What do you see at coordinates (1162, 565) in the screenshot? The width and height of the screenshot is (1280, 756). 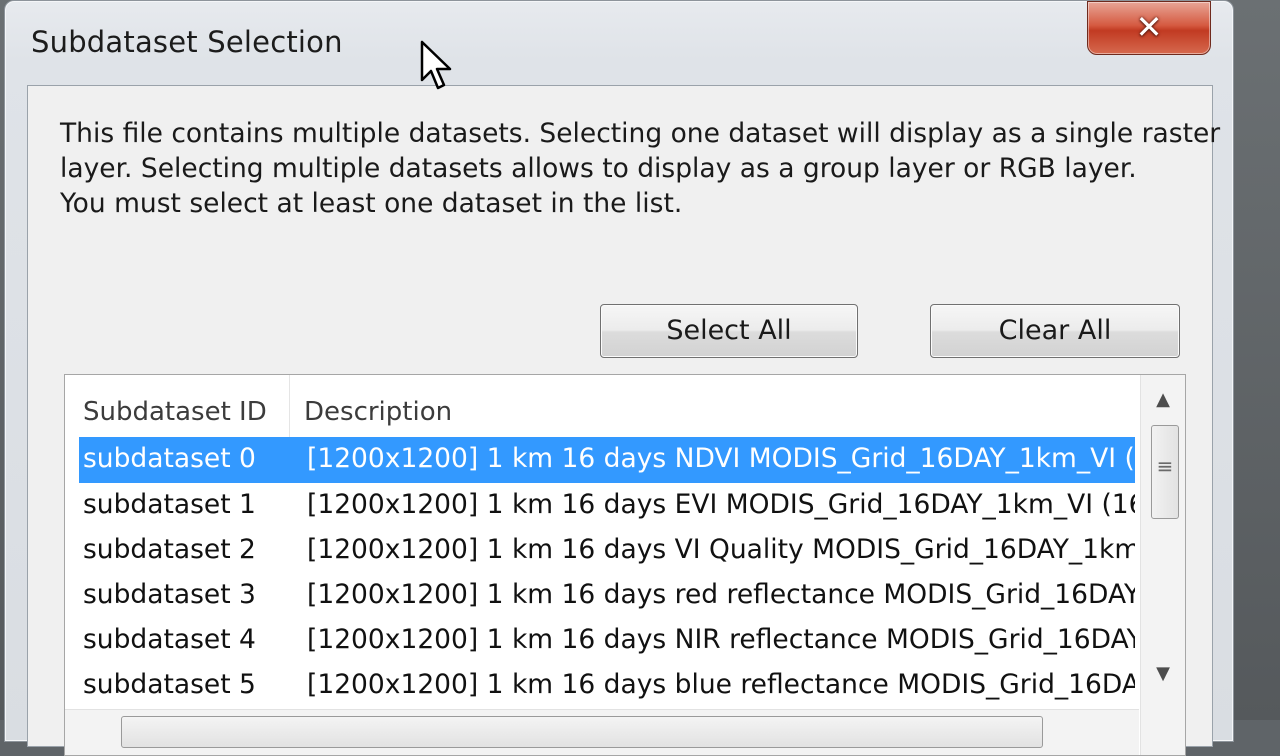 I see `vertical-scrollbar: ▲ ≡ ▼` at bounding box center [1162, 565].